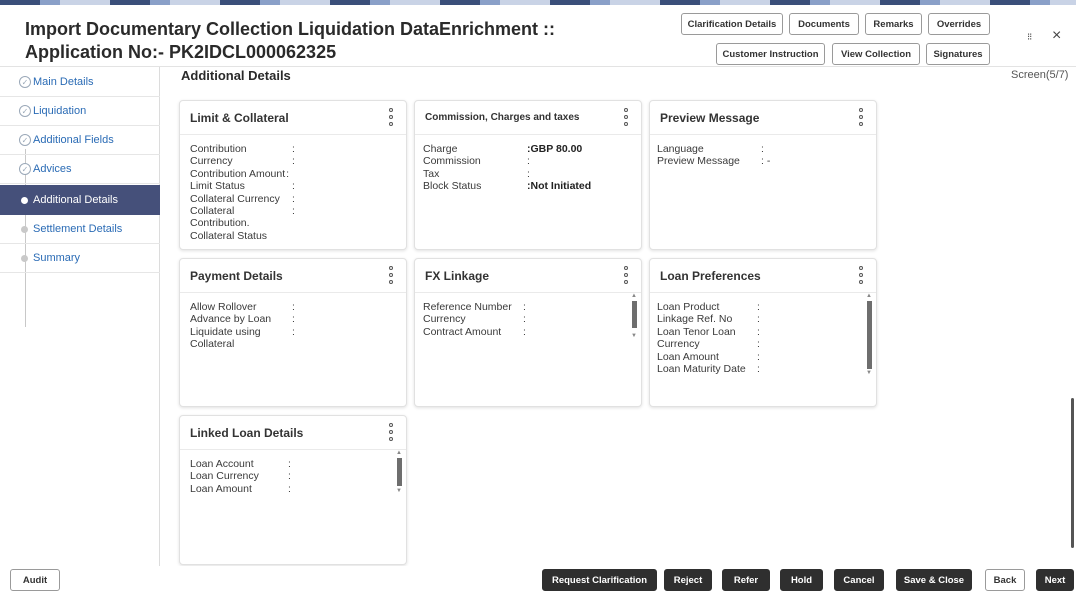  I want to click on card-header: Limit & Collateral, so click(293, 118).